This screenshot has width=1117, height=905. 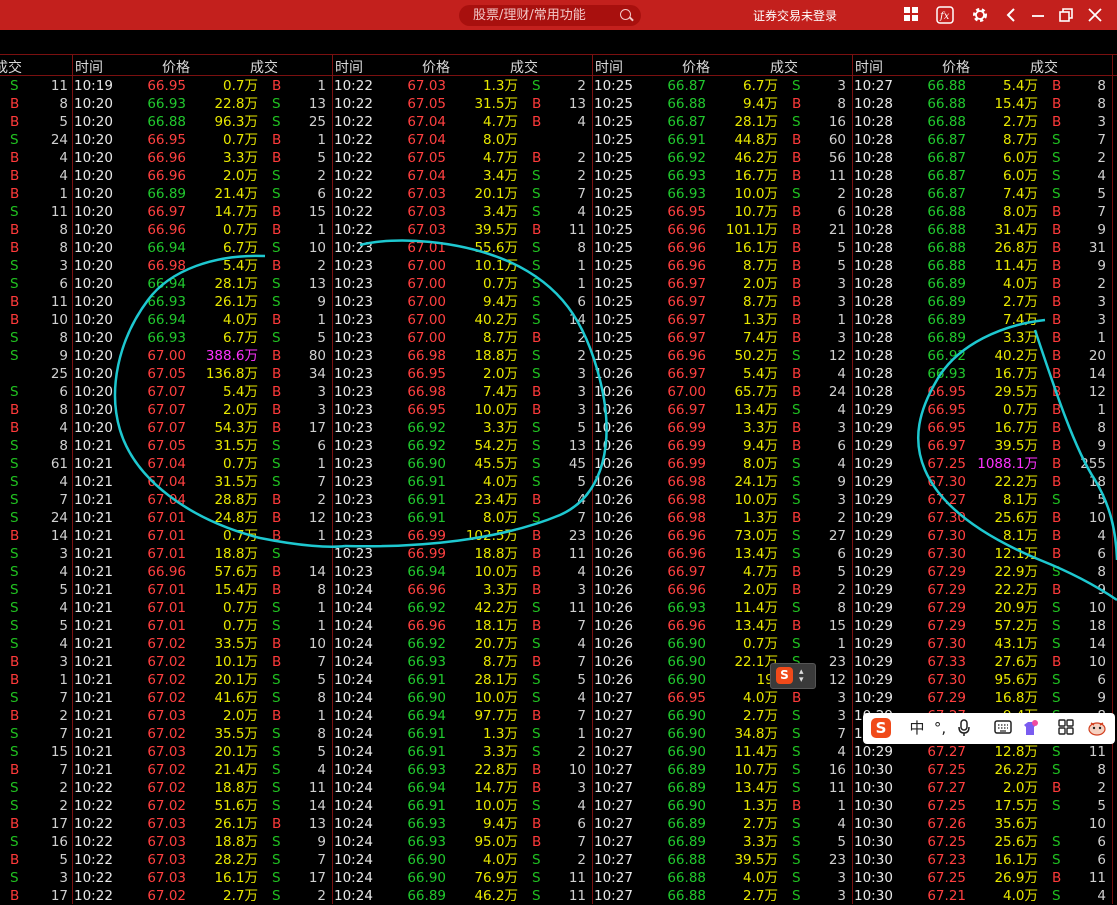 What do you see at coordinates (461, 554) in the screenshot?
I see `table-row: 10:23 66.99 18.8万 B 11` at bounding box center [461, 554].